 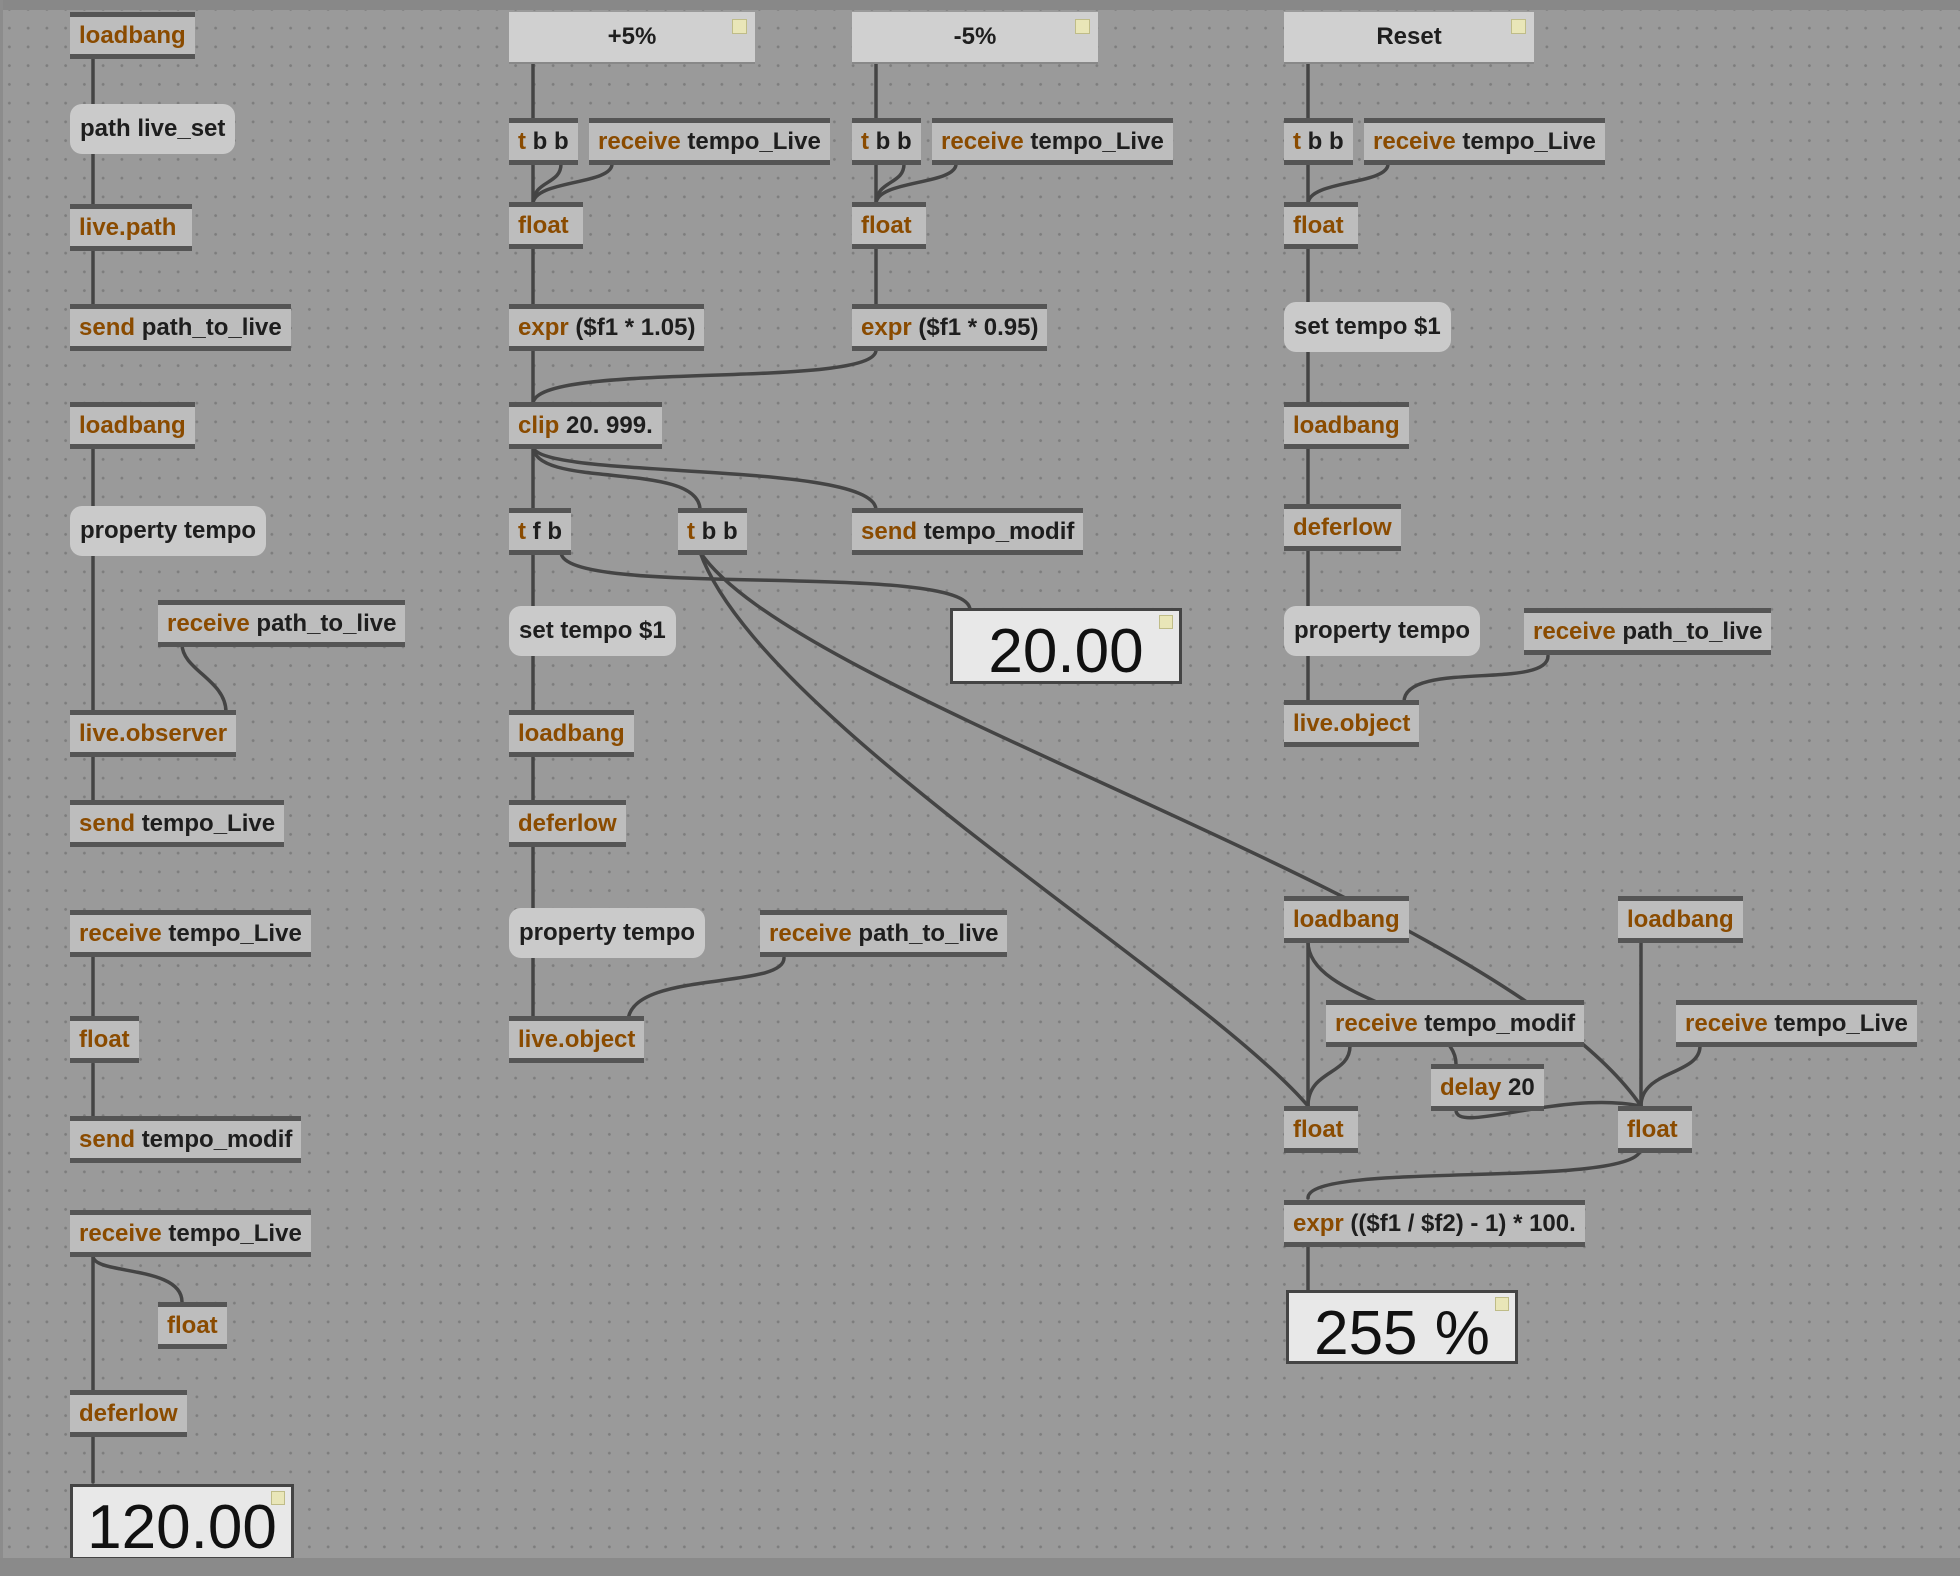 I want to click on object-class: live.observer, so click(x=153, y=733).